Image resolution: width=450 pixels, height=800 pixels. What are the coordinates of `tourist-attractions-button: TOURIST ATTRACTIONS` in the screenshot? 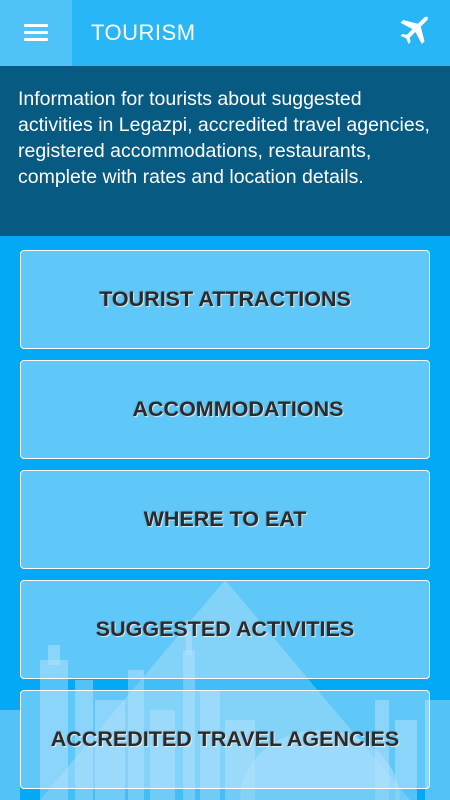 It's located at (225, 299).